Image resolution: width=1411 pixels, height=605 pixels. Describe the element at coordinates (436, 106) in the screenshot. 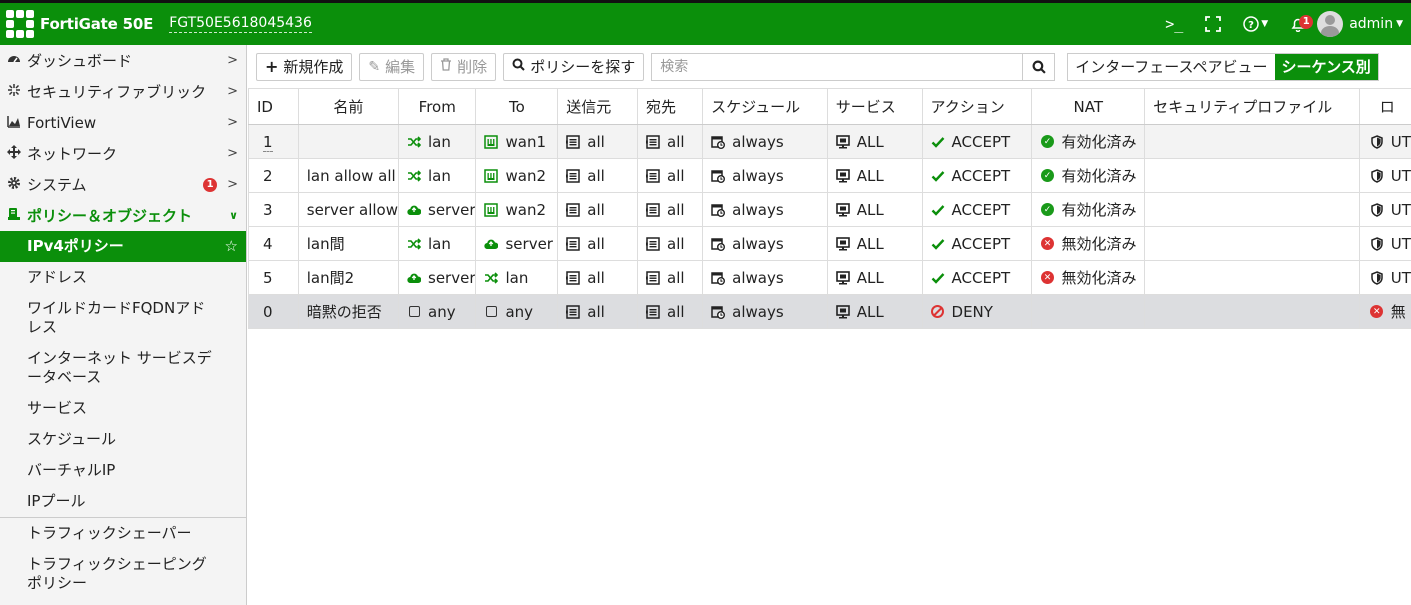

I see `column-header-from: From` at that location.